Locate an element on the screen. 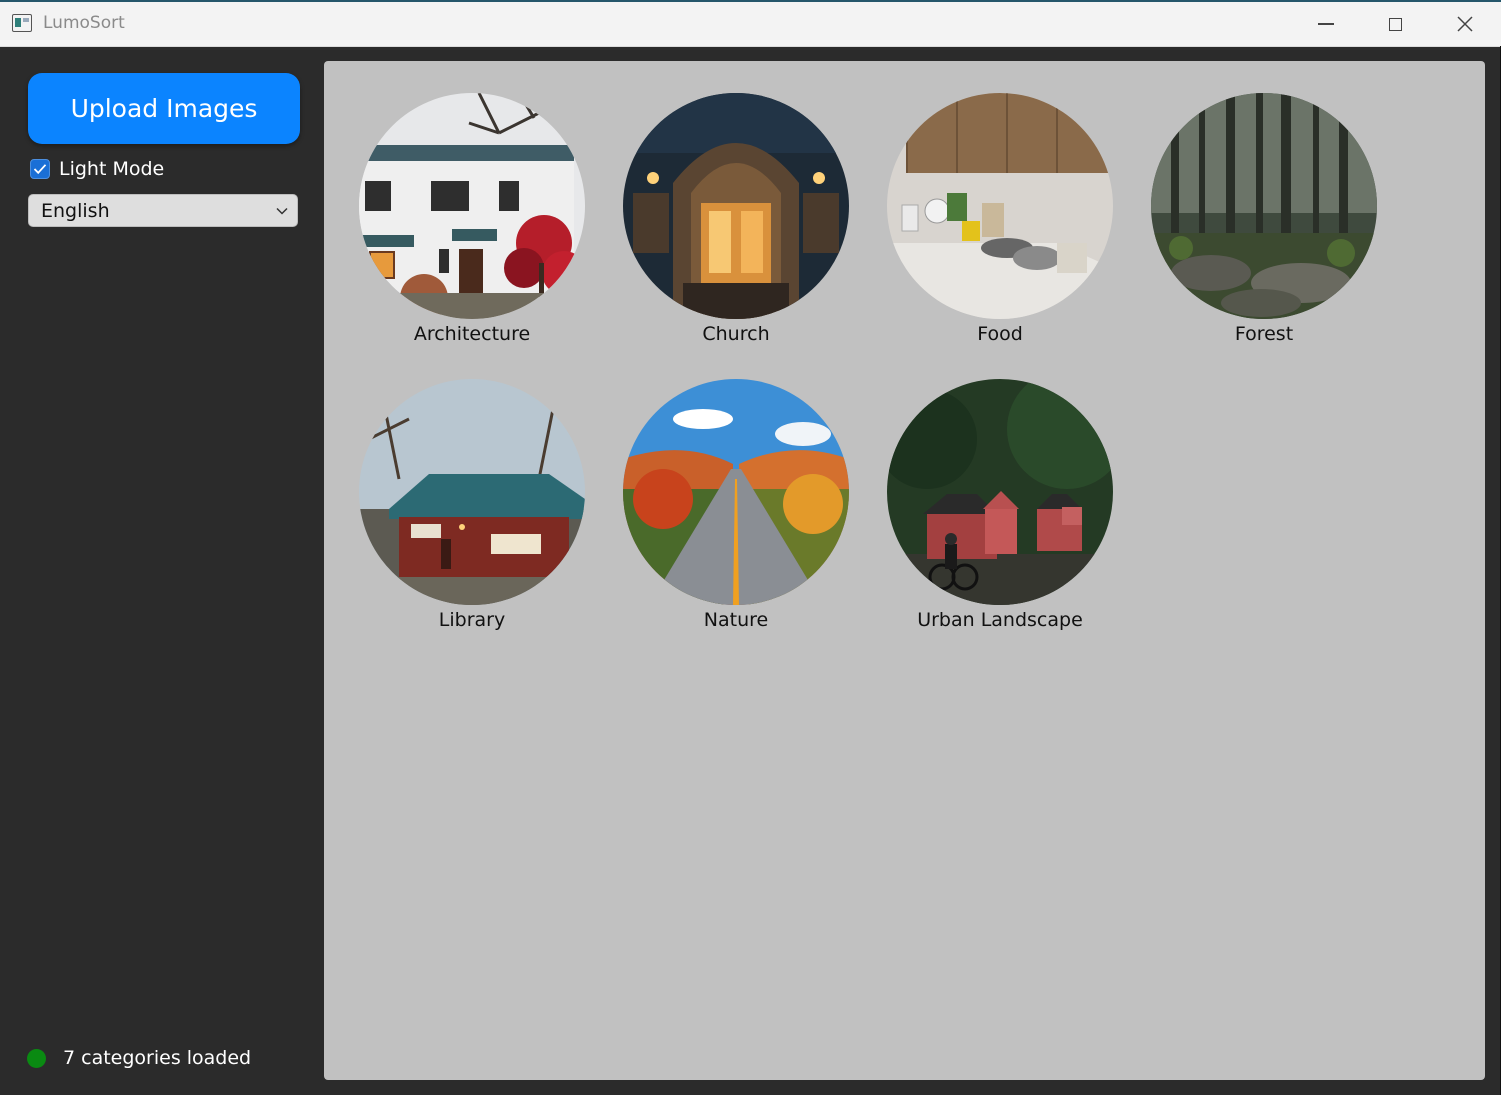 This screenshot has height=1095, width=1501. light-mode-toggle: Light Mode is located at coordinates (97, 169).